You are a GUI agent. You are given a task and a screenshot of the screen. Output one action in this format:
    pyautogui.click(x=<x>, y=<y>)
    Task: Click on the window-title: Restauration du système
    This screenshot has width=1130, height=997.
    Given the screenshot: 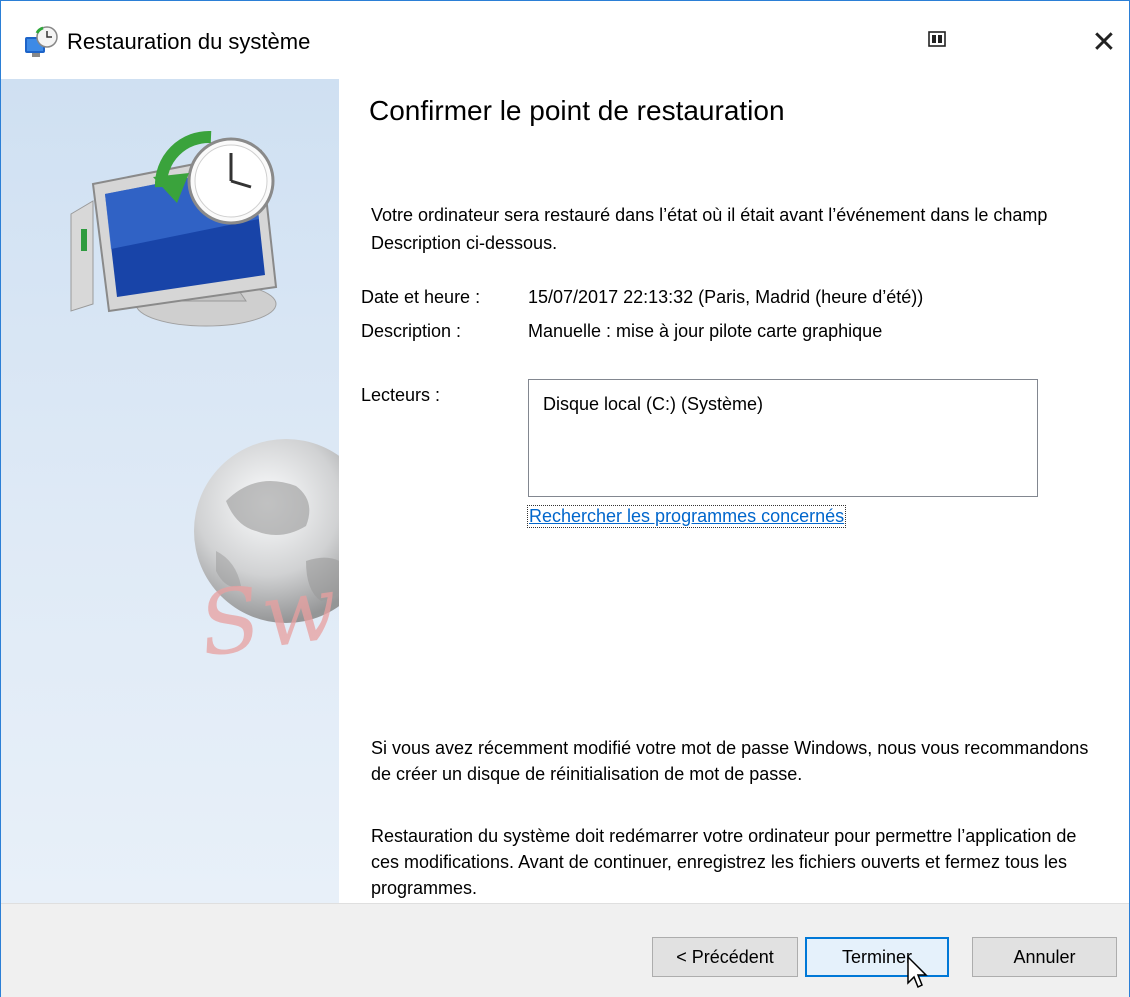 What is the action you would take?
    pyautogui.click(x=189, y=41)
    